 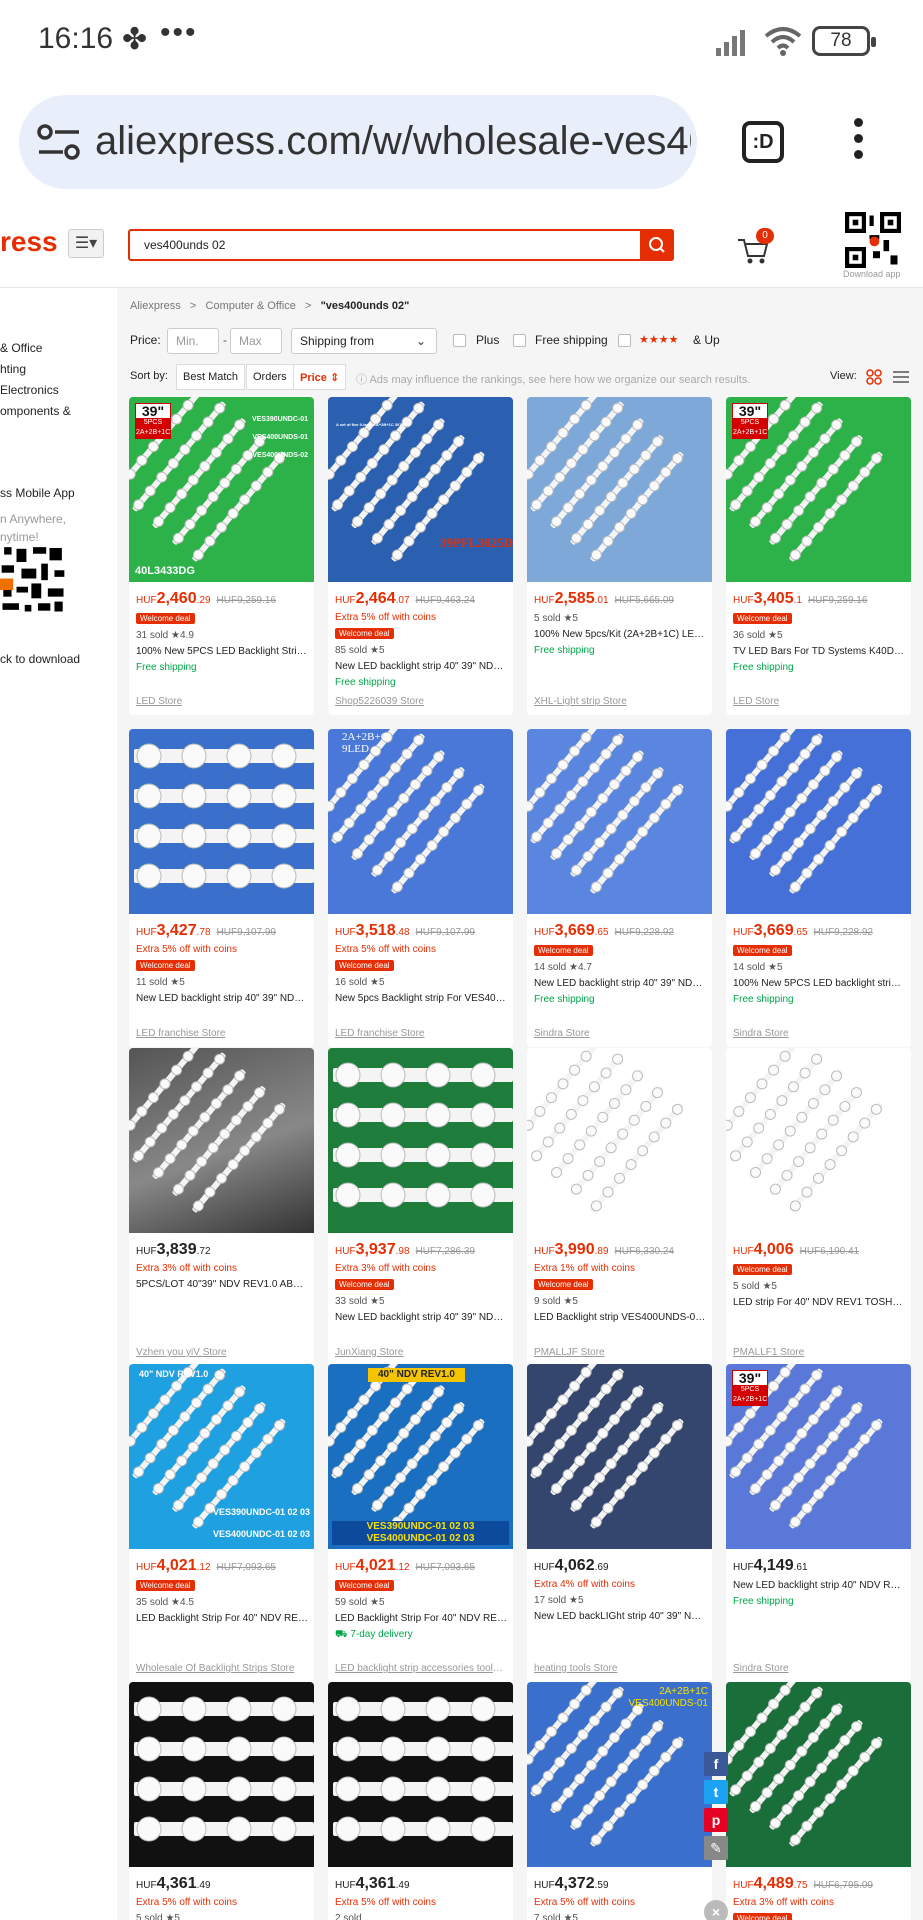 I want to click on sidebar-category: omponents &, so click(x=35, y=411).